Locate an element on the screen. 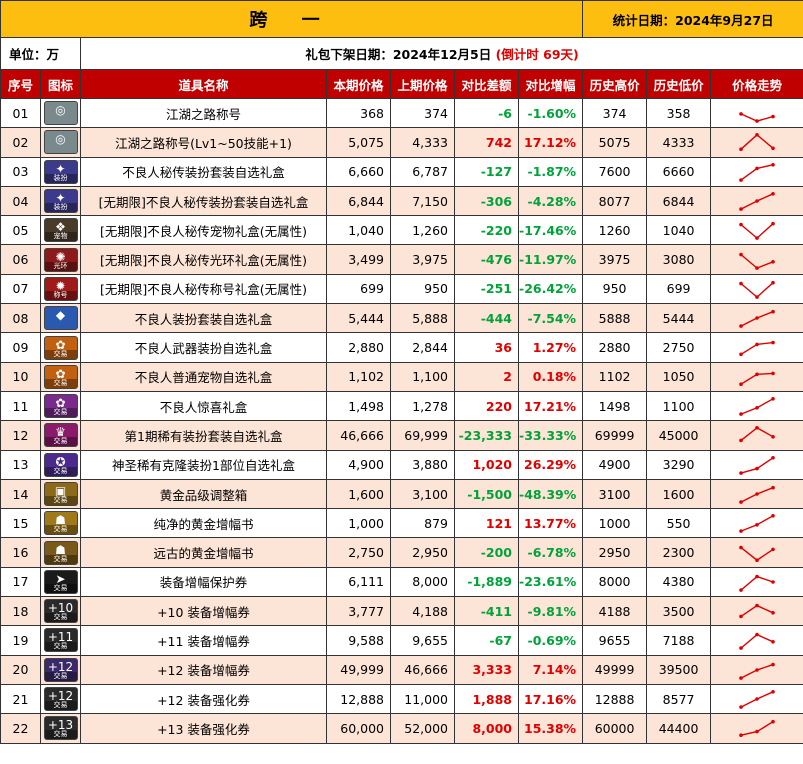 The width and height of the screenshot is (803, 764). history-low: 4333 is located at coordinates (679, 142).